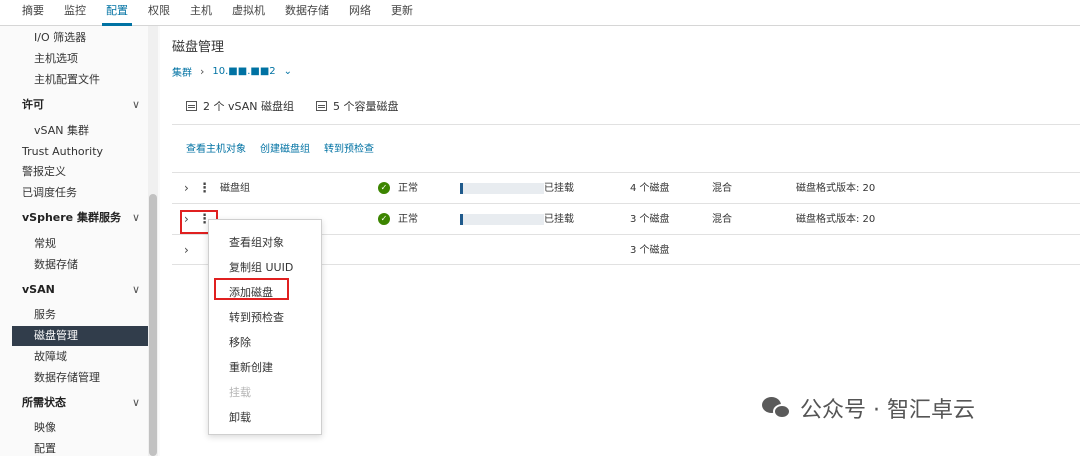 The width and height of the screenshot is (1080, 456). Describe the element at coordinates (256, 242) in the screenshot. I see `menu-view-group-objects: 查看组对象` at that location.